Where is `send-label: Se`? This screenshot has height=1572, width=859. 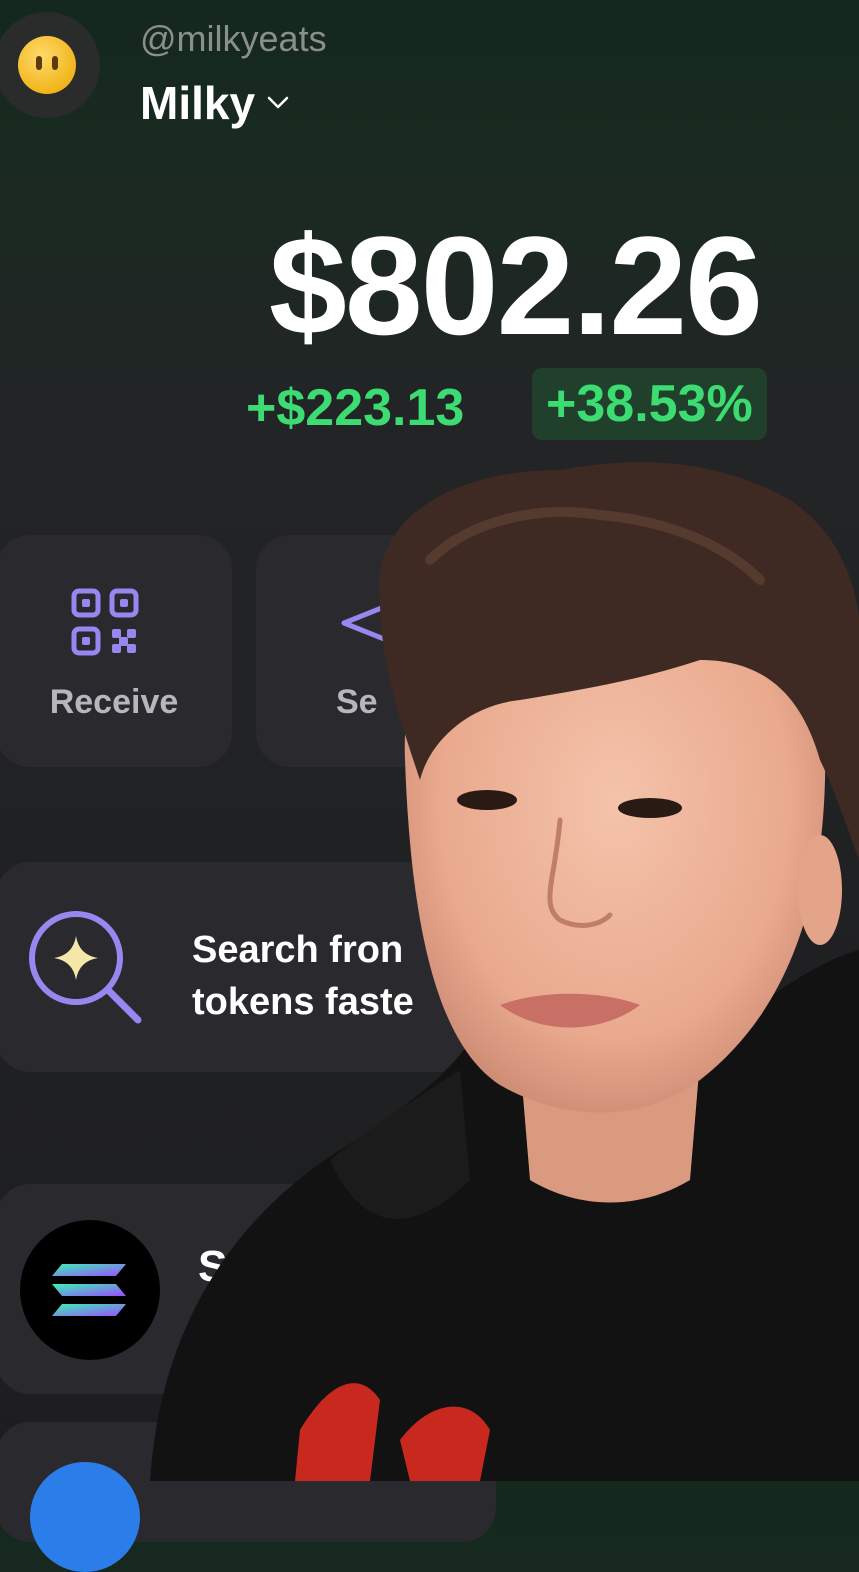
send-label: Se is located at coordinates (357, 702).